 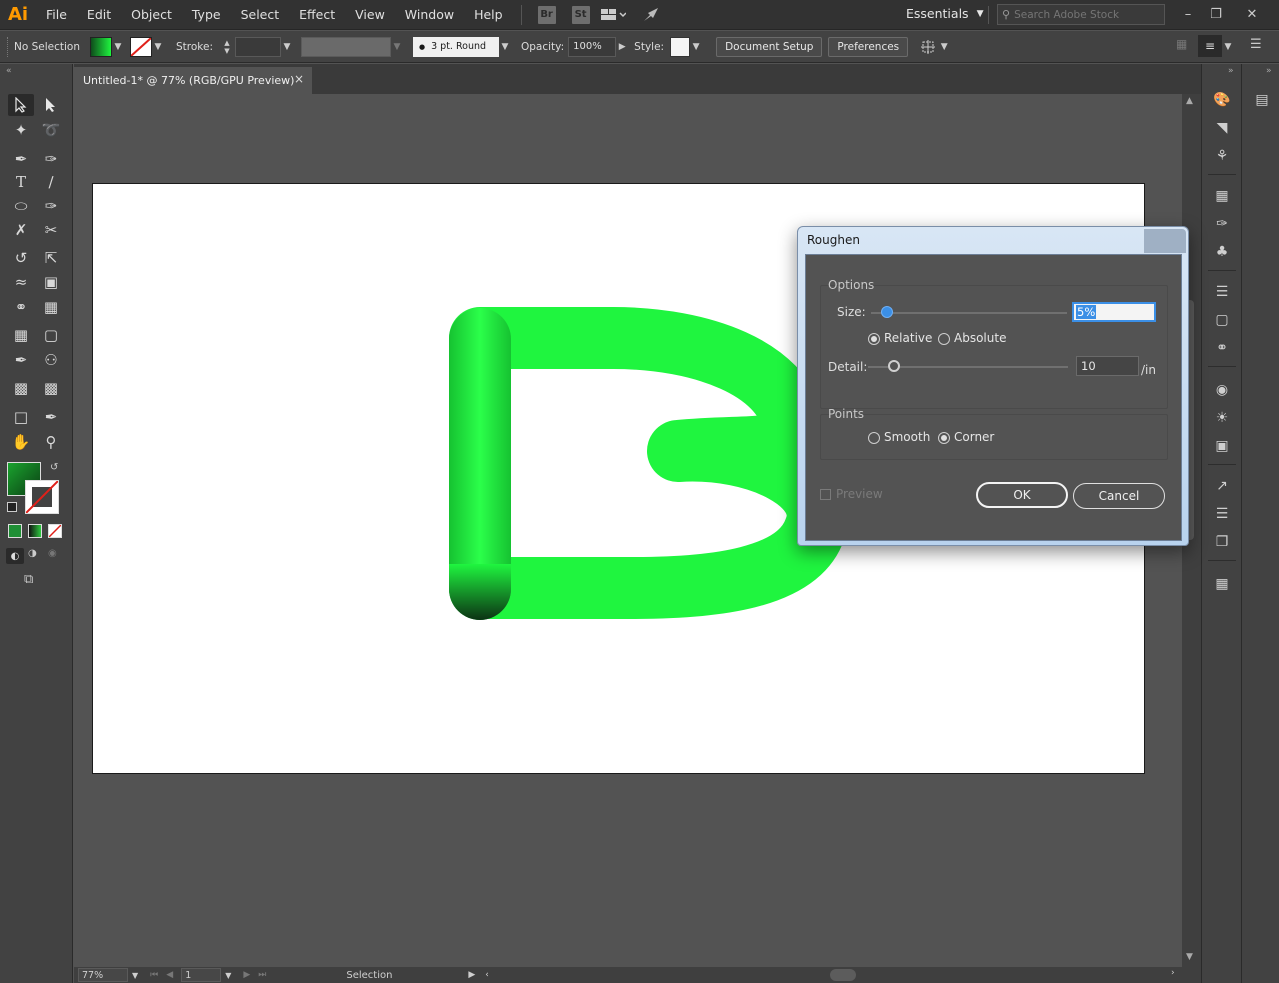 I want to click on line-tool-icon: ∕, so click(x=51, y=182).